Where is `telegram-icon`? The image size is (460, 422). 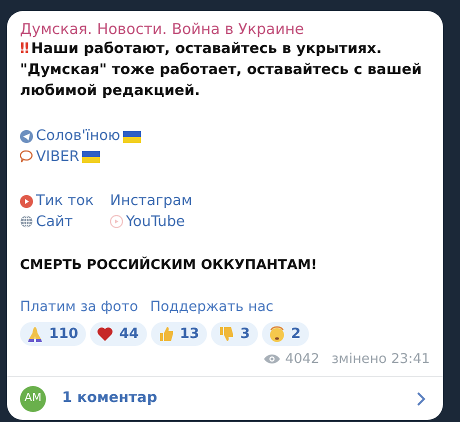 telegram-icon is located at coordinates (26, 136).